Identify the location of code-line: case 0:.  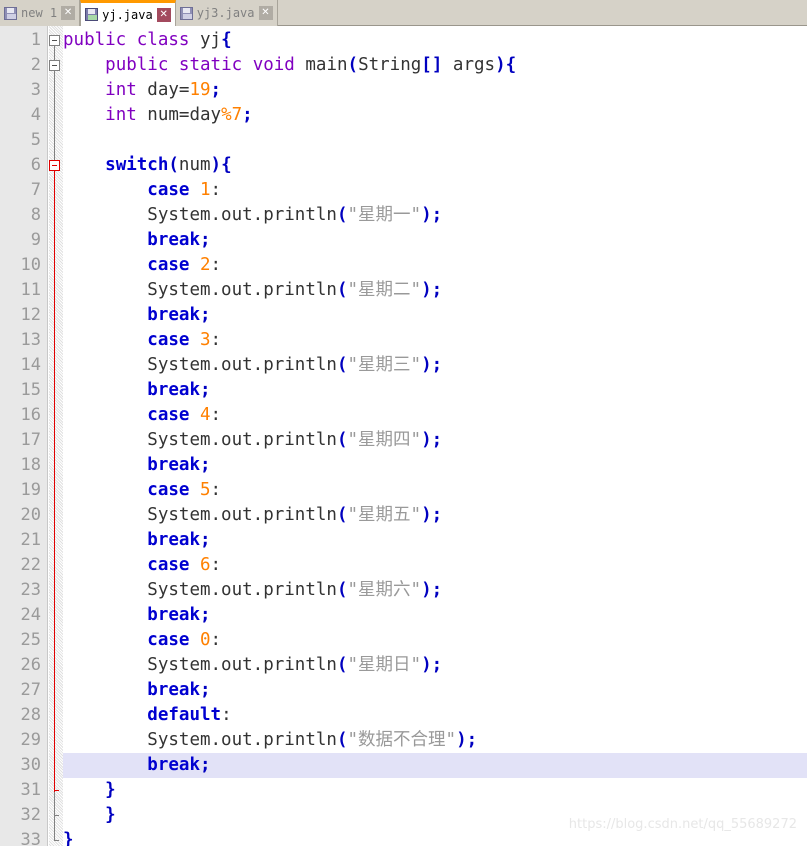
(142, 640).